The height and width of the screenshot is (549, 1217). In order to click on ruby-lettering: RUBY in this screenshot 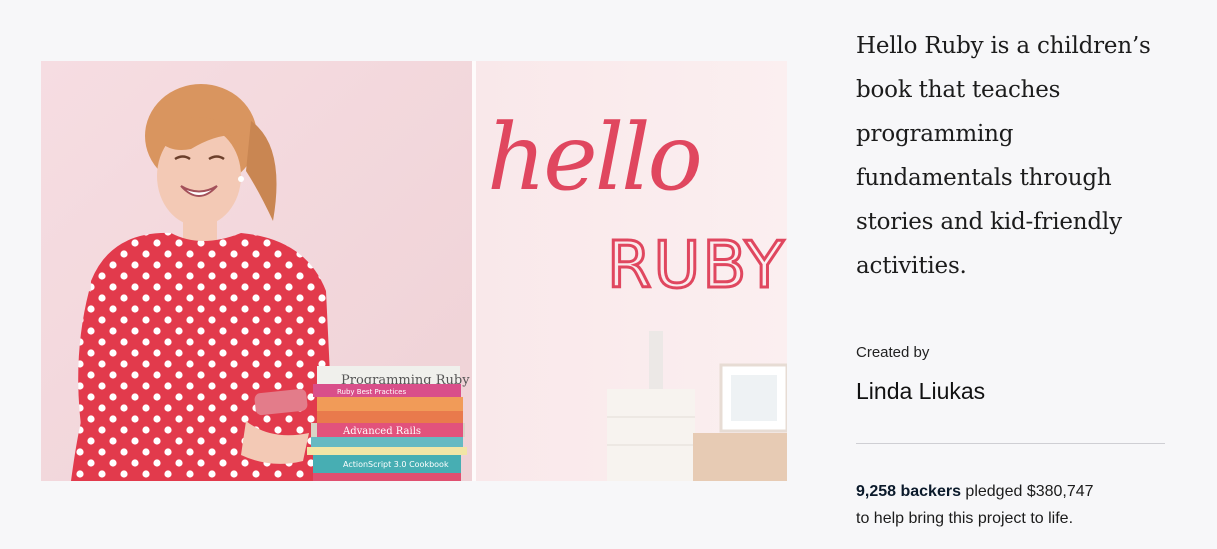, I will do `click(696, 266)`.